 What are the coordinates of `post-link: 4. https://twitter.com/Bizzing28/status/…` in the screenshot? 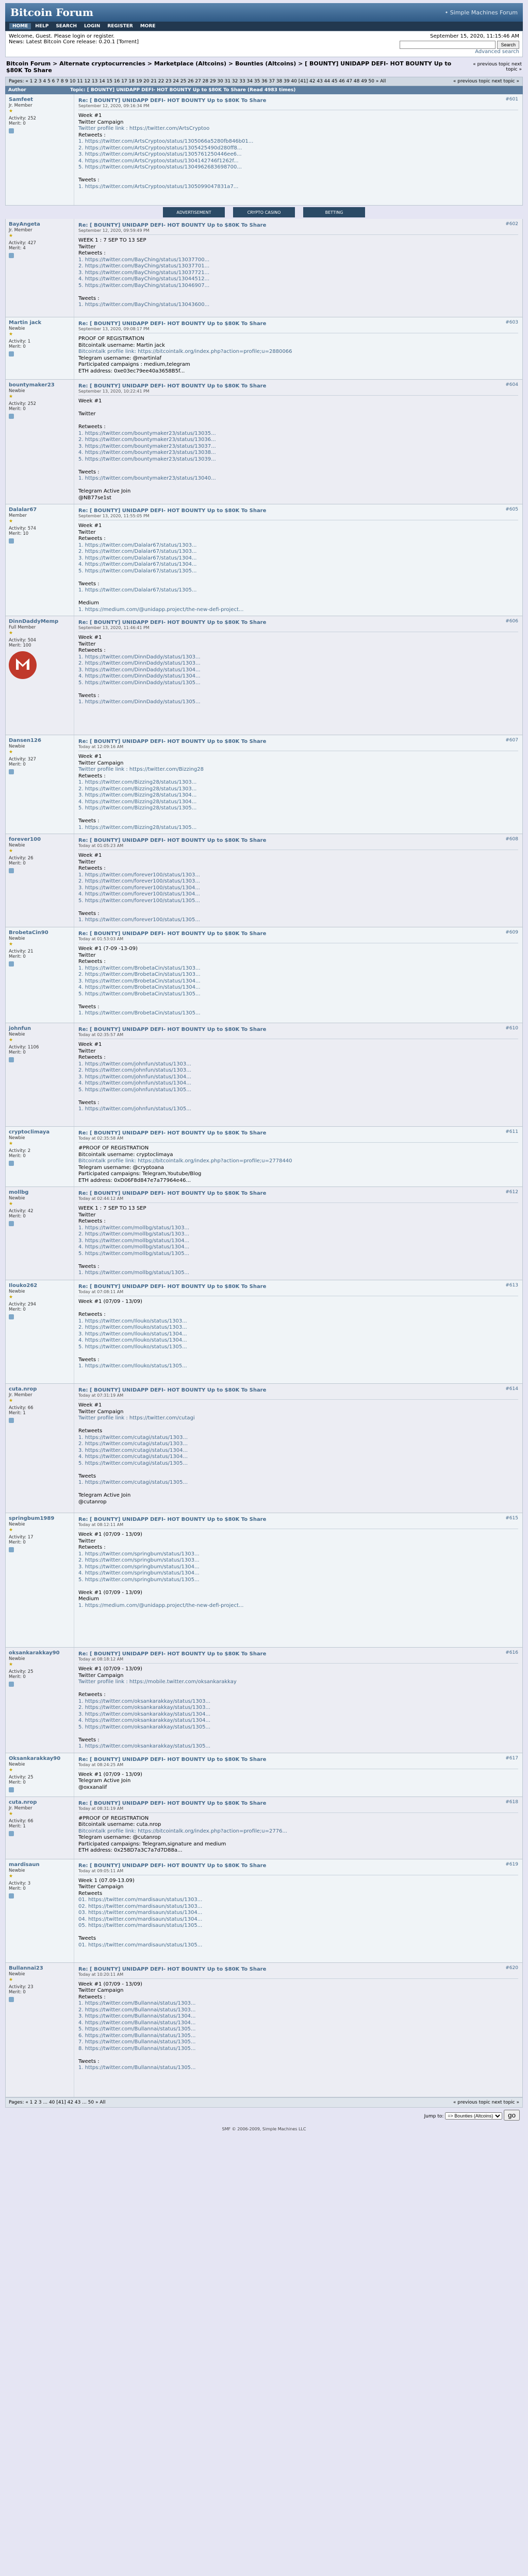 It's located at (298, 802).